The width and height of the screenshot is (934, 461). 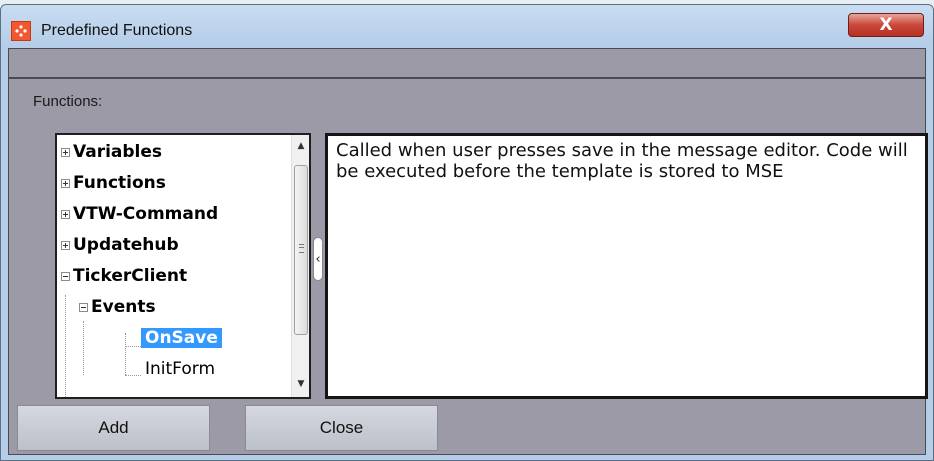 What do you see at coordinates (130, 276) in the screenshot?
I see `tree-item-label: TickerClient` at bounding box center [130, 276].